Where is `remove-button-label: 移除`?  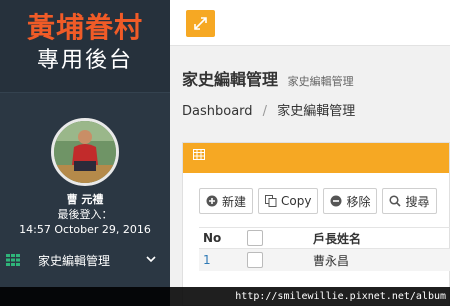
remove-button-label: 移除 is located at coordinates (358, 201).